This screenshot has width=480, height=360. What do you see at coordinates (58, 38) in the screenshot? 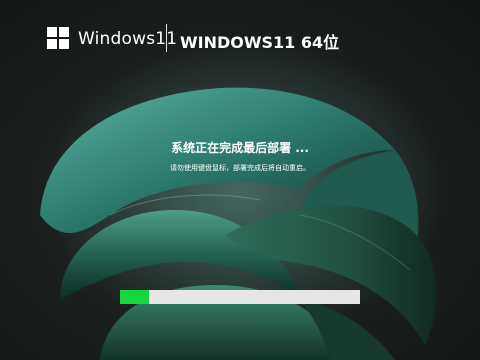
I see `windows-logo-icon` at bounding box center [58, 38].